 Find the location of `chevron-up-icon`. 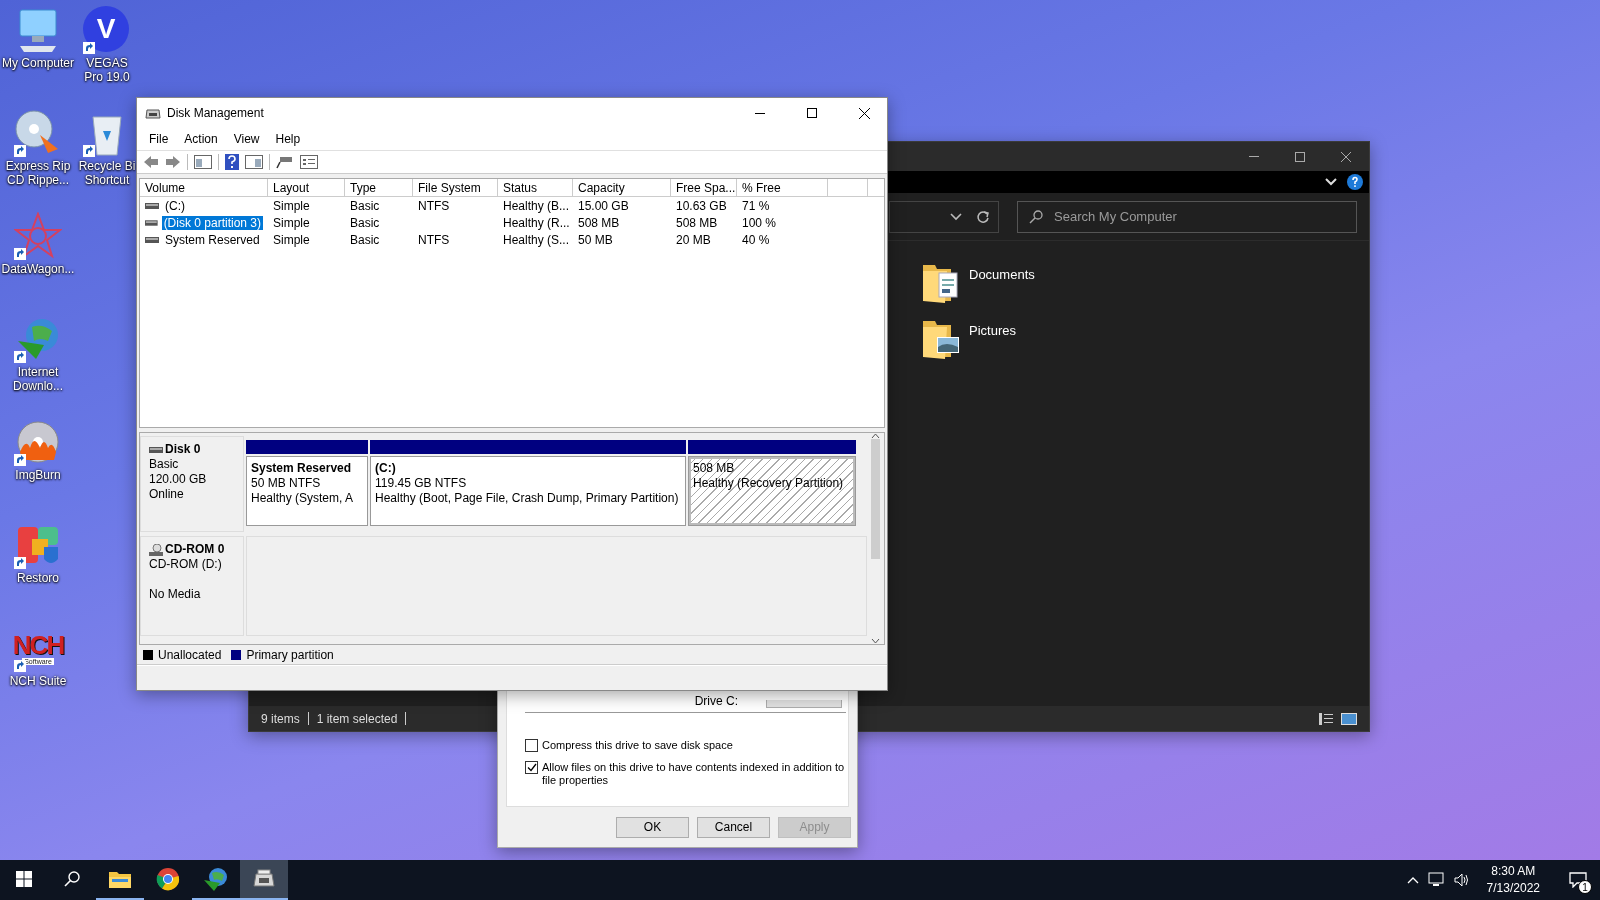

chevron-up-icon is located at coordinates (1412, 880).